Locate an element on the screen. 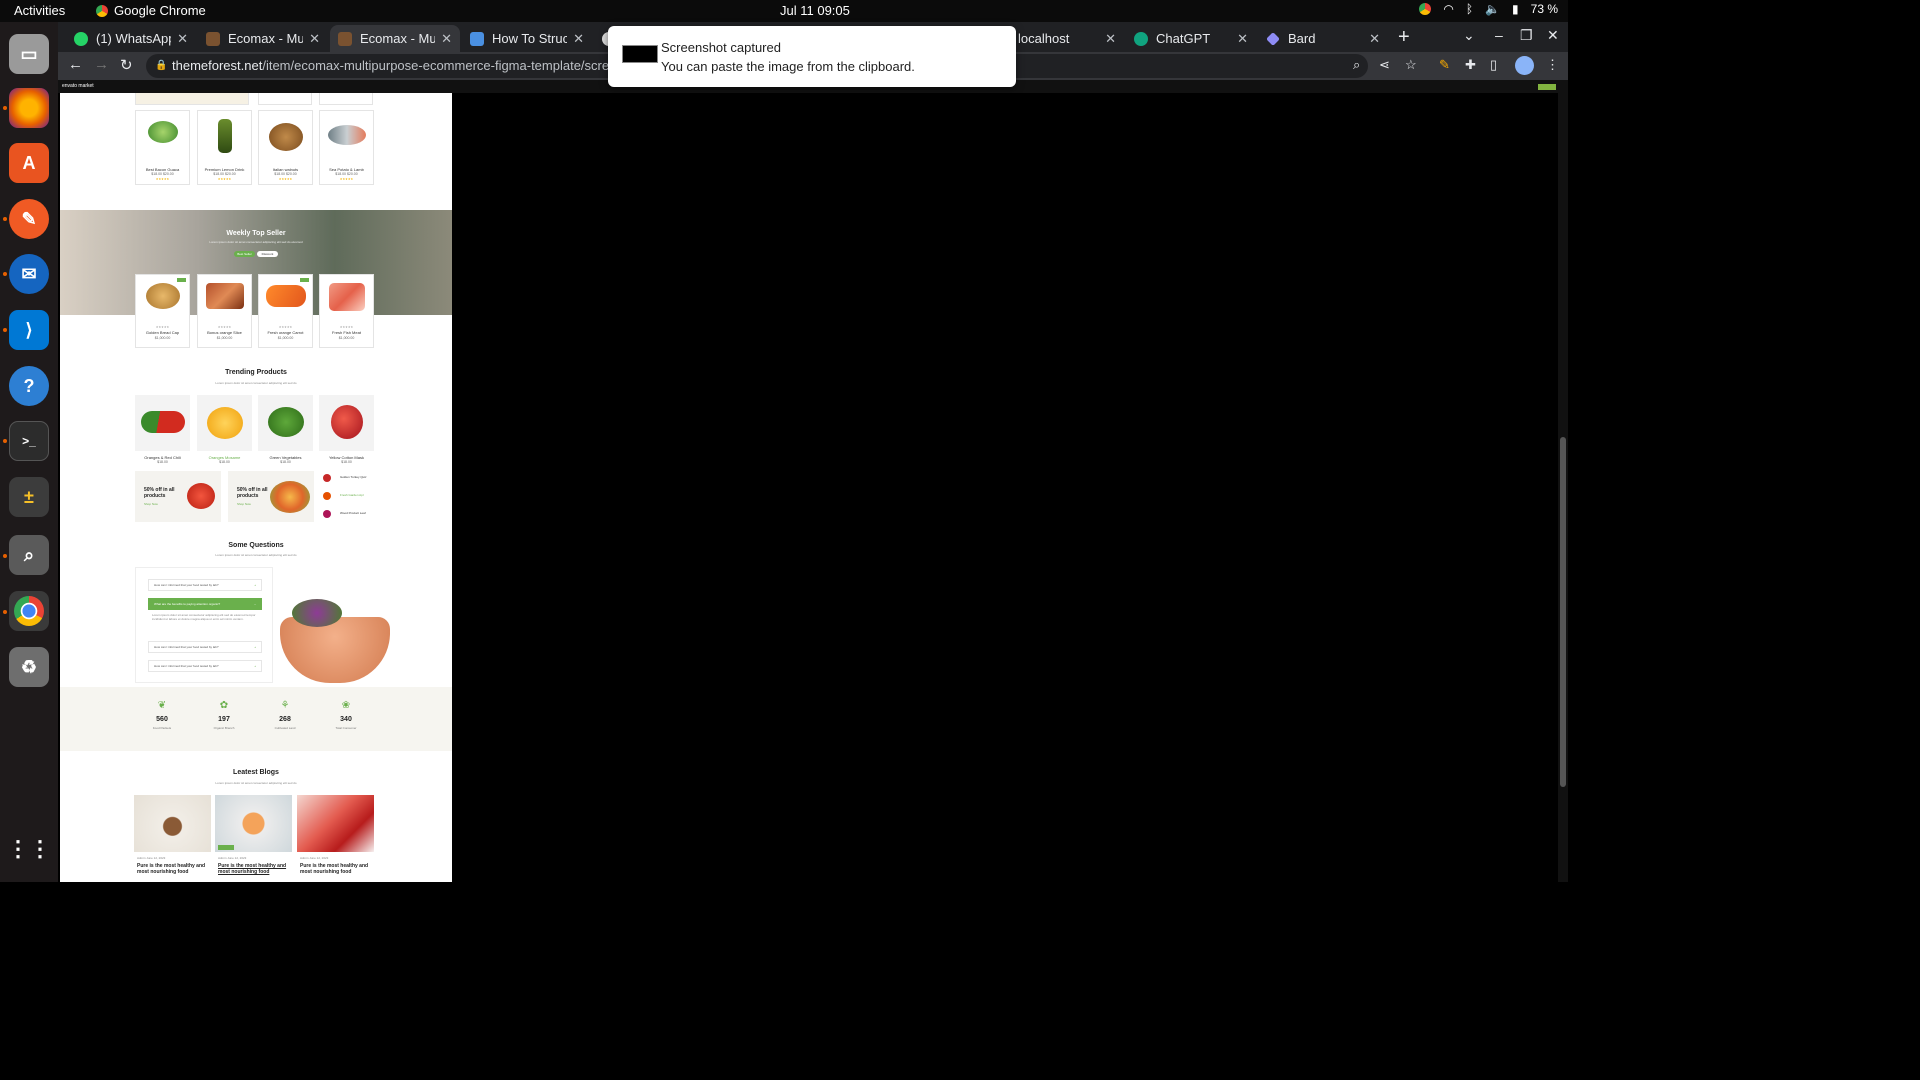 The width and height of the screenshot is (1920, 1080). thunderbird-icon: ✉ is located at coordinates (29, 274).